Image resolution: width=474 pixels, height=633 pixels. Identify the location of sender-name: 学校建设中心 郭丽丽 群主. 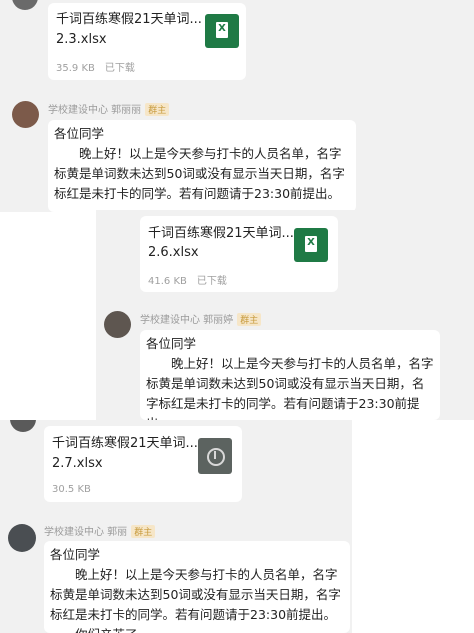
(109, 108).